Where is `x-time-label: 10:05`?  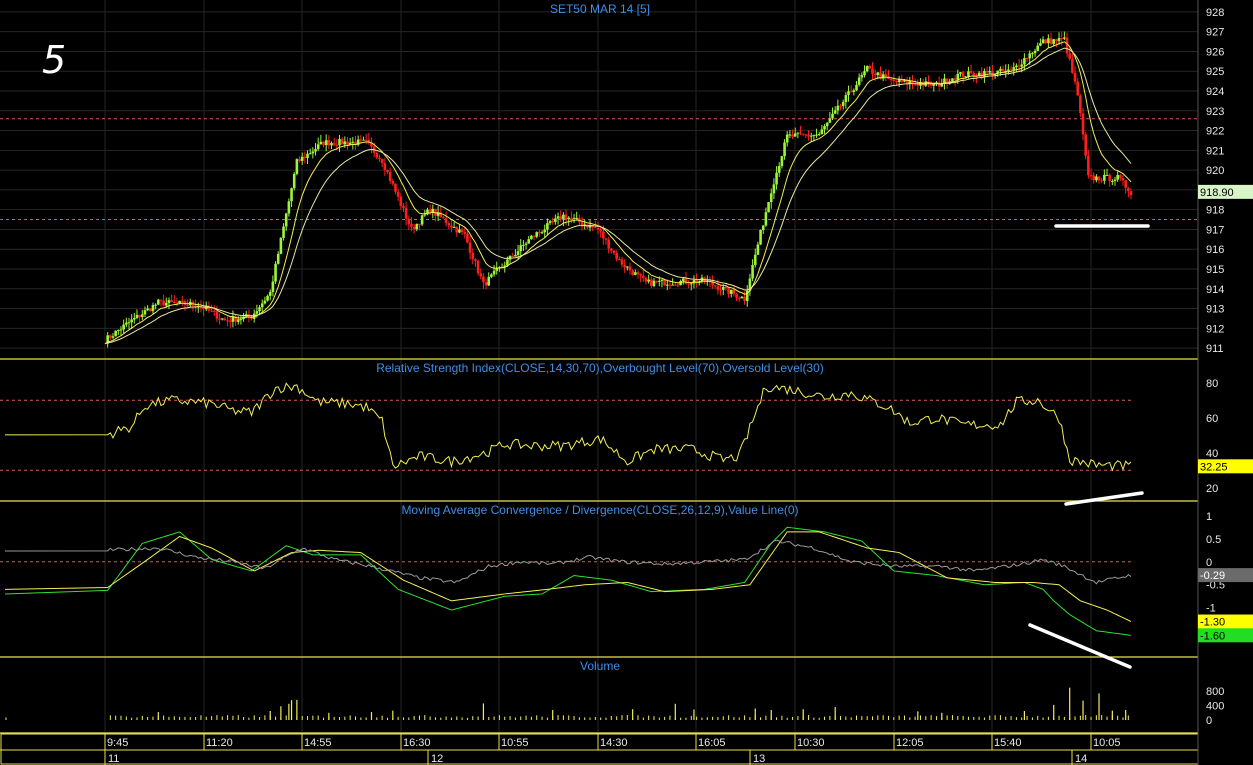 x-time-label: 10:05 is located at coordinates (1107, 743).